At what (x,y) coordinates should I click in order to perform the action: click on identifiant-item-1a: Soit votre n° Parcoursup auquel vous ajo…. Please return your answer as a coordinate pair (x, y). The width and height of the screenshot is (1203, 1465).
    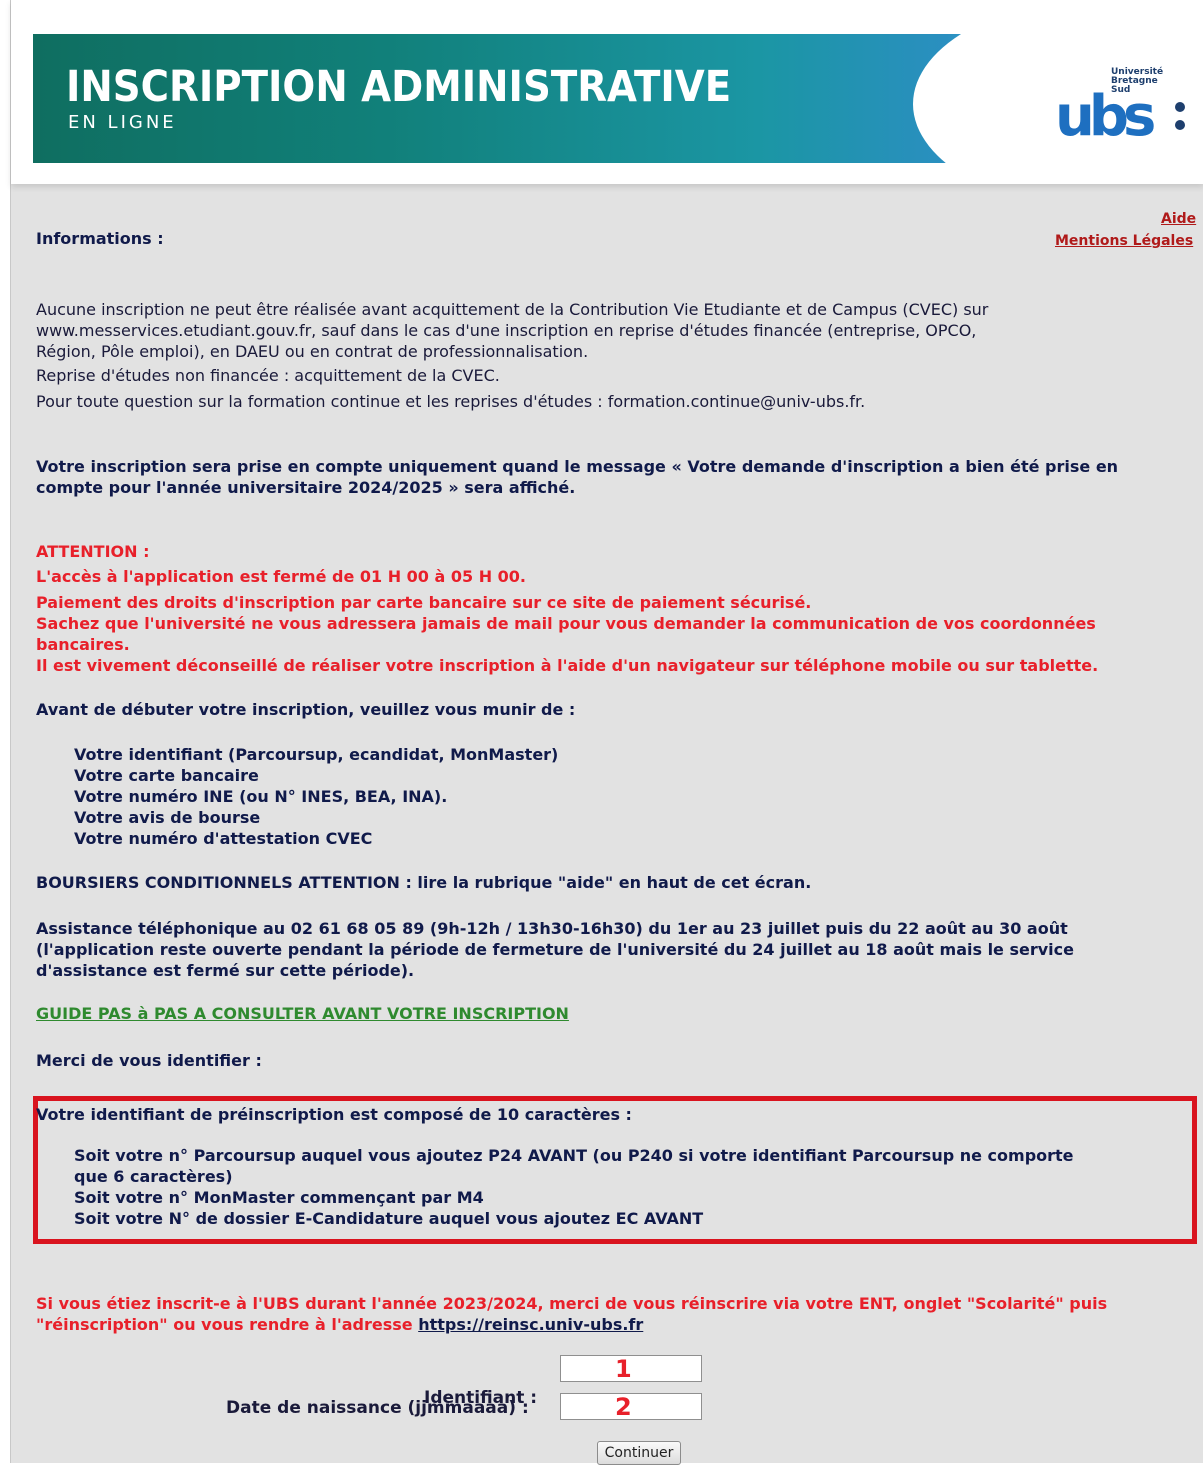
    Looking at the image, I should click on (574, 1155).